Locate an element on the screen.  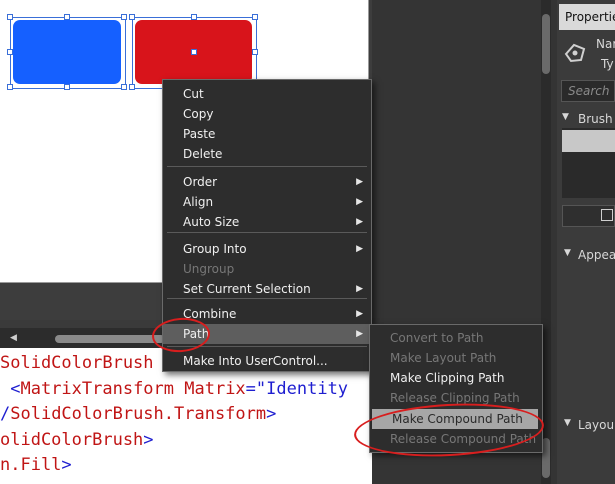
vertical-scrollbar-thumb is located at coordinates (546, 44).